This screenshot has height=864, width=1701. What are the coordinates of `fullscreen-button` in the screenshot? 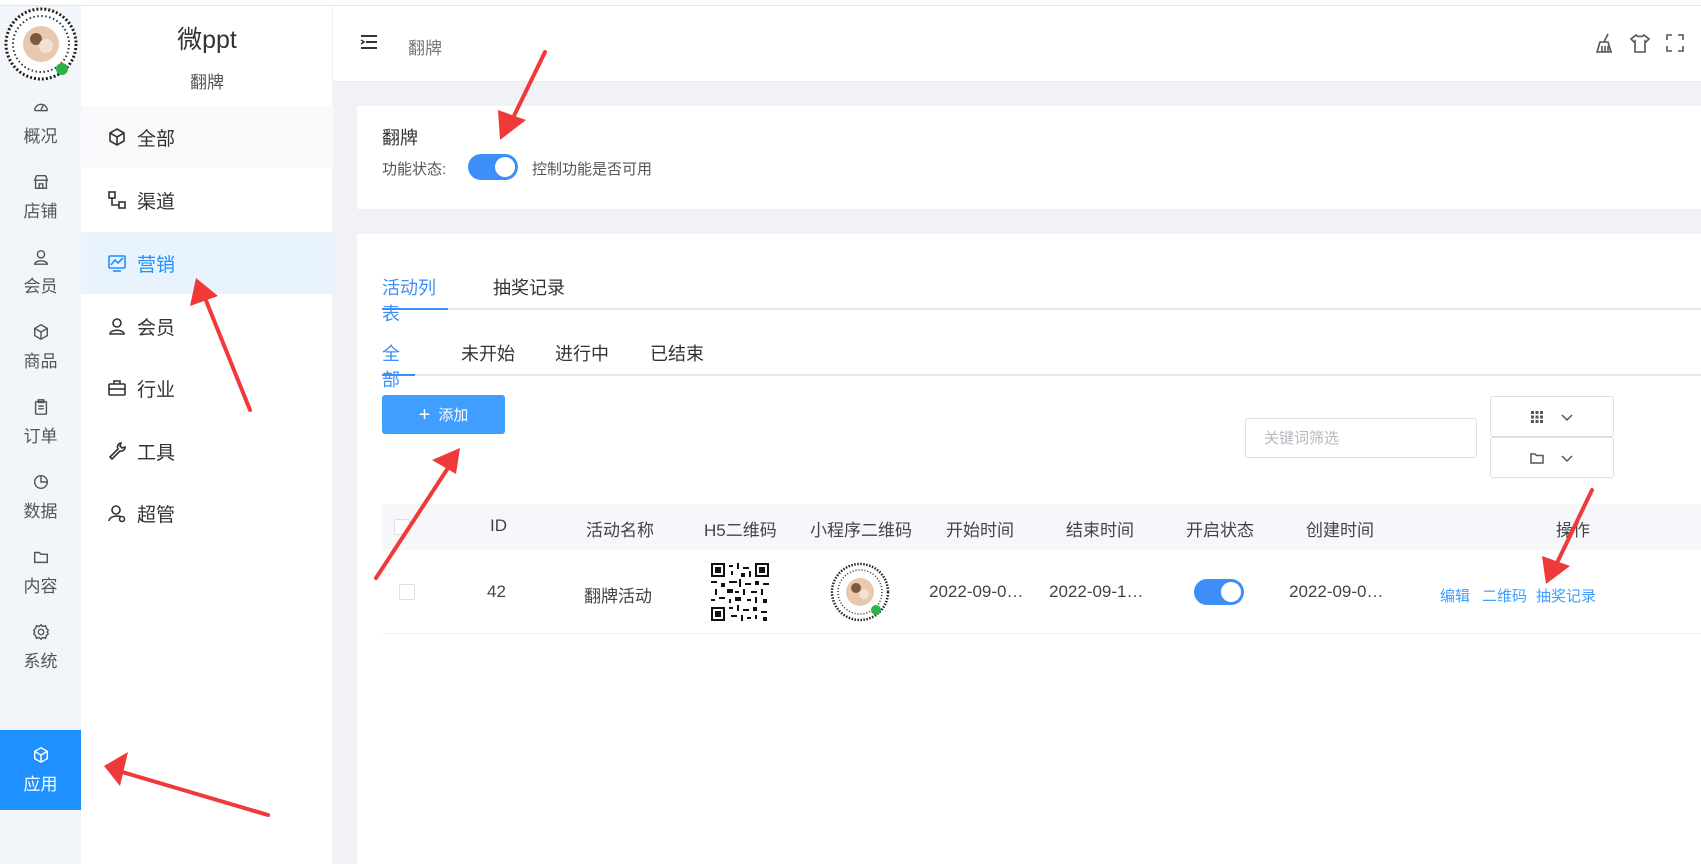 It's located at (1675, 43).